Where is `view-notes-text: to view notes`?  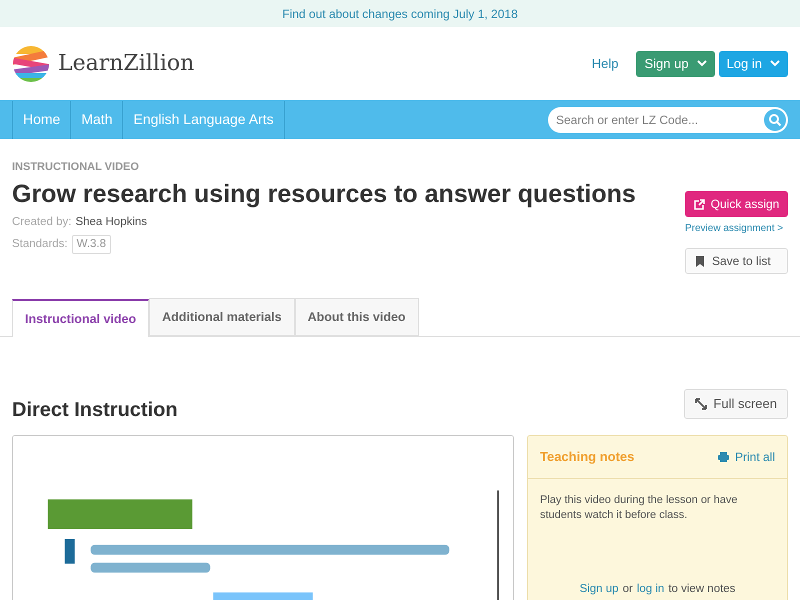 view-notes-text: to view notes is located at coordinates (702, 589).